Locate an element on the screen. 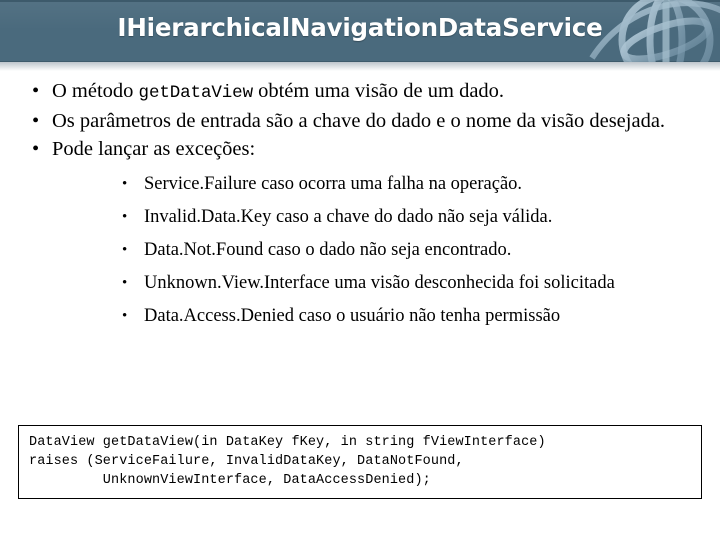  page-title: IHierarchicalNavigationDataService is located at coordinates (360, 27).